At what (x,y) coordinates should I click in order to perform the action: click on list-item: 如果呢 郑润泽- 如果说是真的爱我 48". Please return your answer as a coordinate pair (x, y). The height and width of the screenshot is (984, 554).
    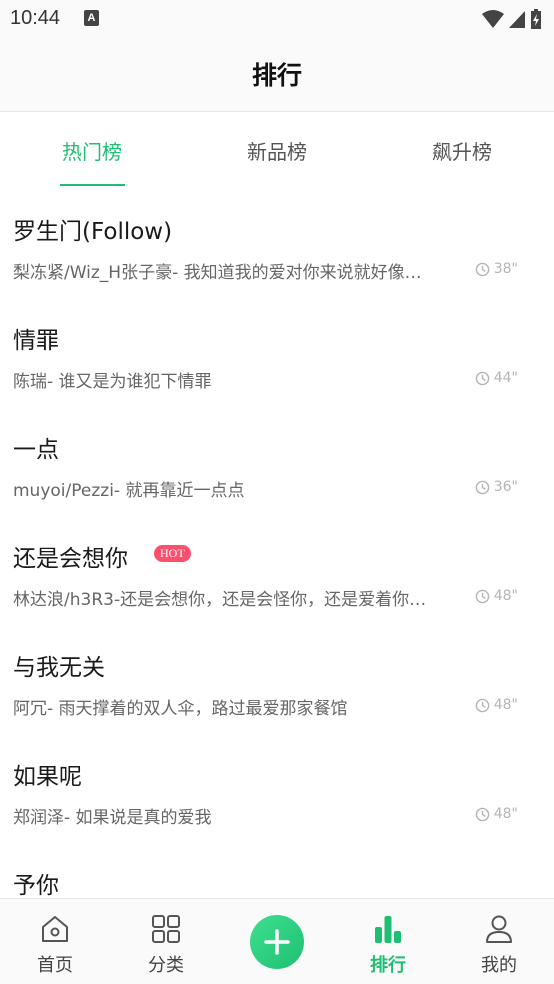
    Looking at the image, I should click on (277, 787).